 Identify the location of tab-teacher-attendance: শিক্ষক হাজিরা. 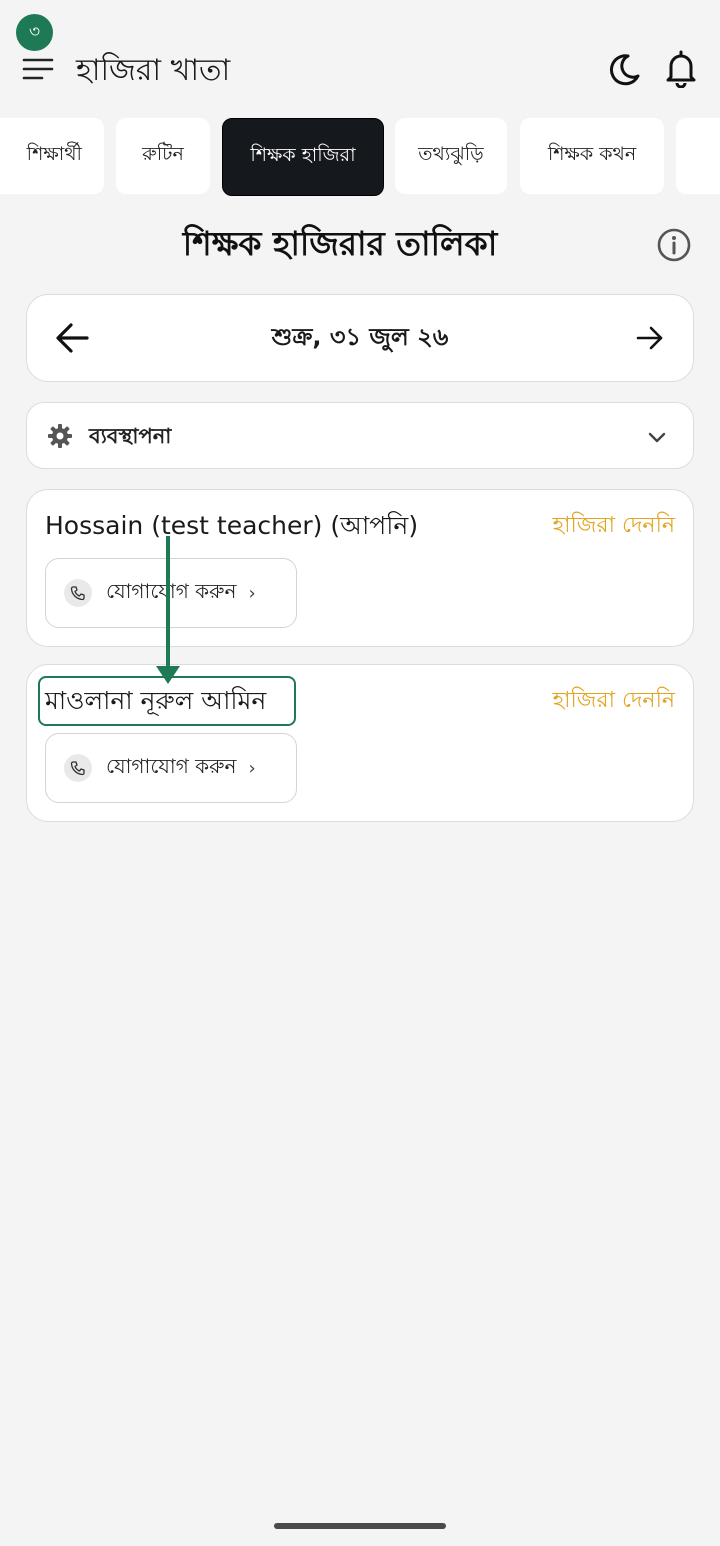
(303, 157).